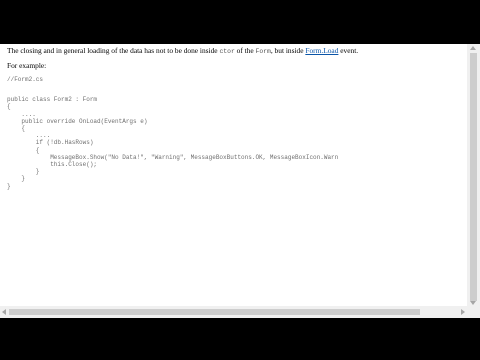  I want to click on horizontal-scrollbar, so click(233, 312).